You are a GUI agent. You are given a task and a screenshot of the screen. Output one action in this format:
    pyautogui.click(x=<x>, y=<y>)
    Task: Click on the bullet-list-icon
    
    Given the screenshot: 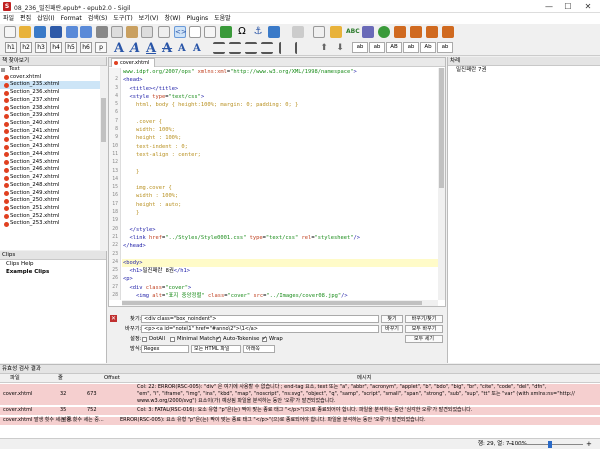 What is the action you would take?
    pyautogui.click(x=285, y=48)
    